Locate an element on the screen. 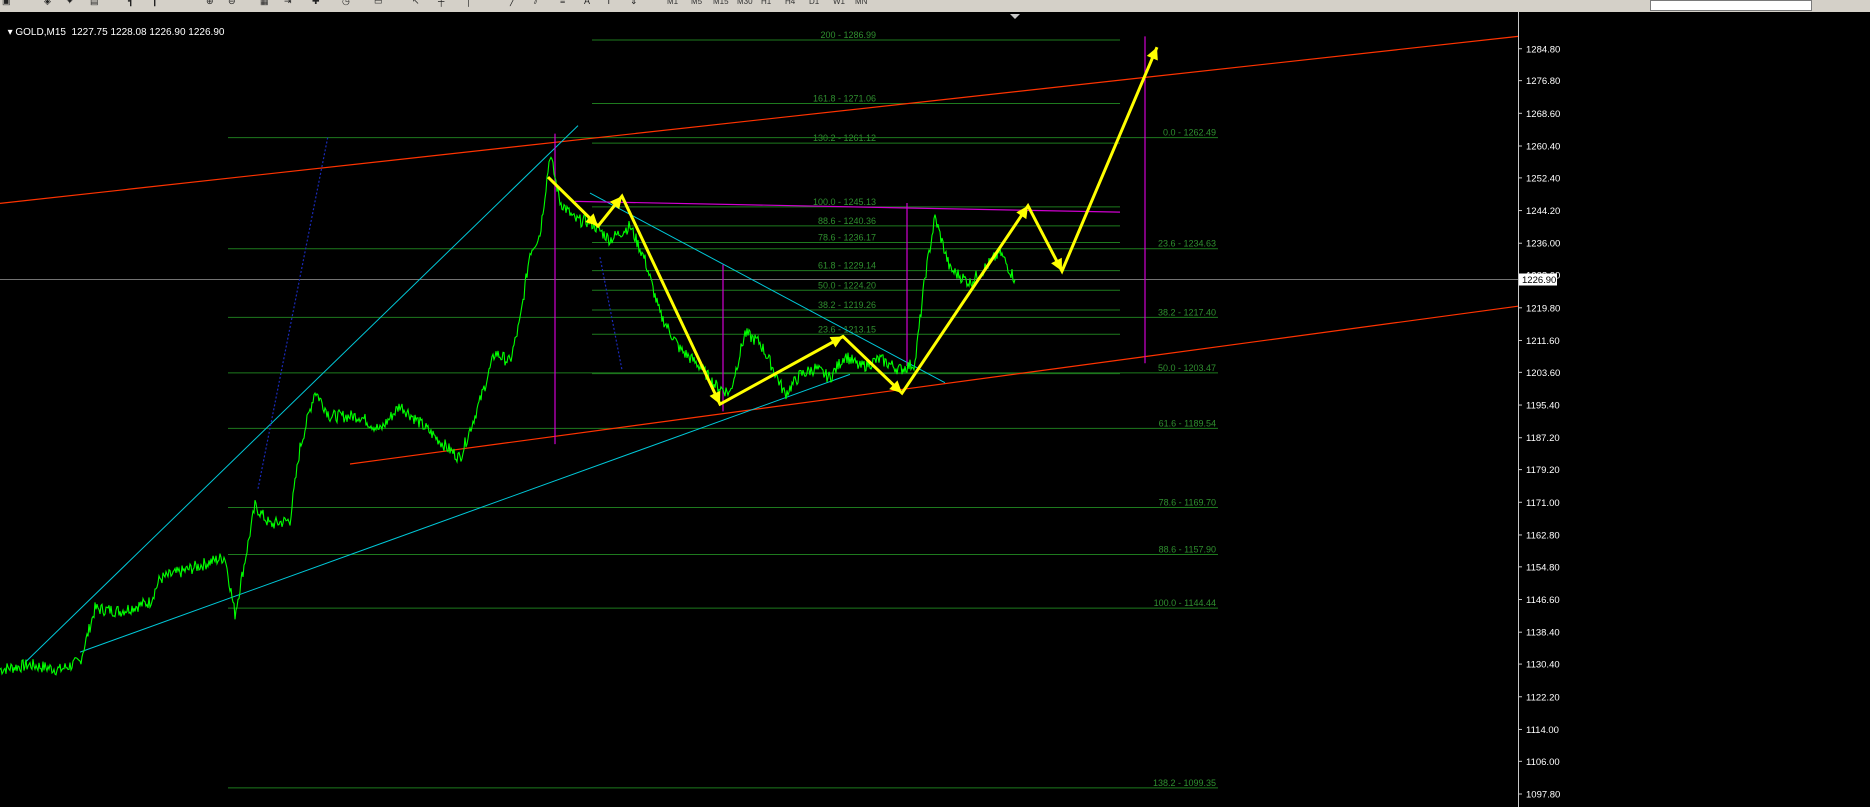 This screenshot has width=1870, height=807. fib-label-lower: 138.2 - 1099.35 is located at coordinates (1184, 783).